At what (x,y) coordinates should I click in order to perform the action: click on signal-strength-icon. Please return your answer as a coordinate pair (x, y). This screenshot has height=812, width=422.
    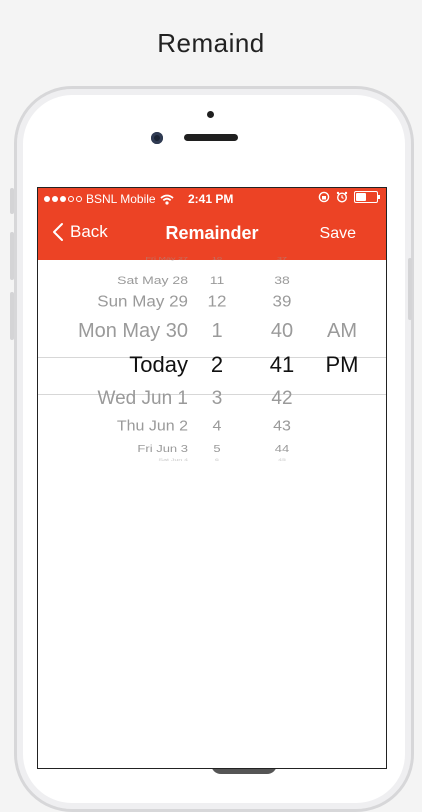
    Looking at the image, I should click on (63, 199).